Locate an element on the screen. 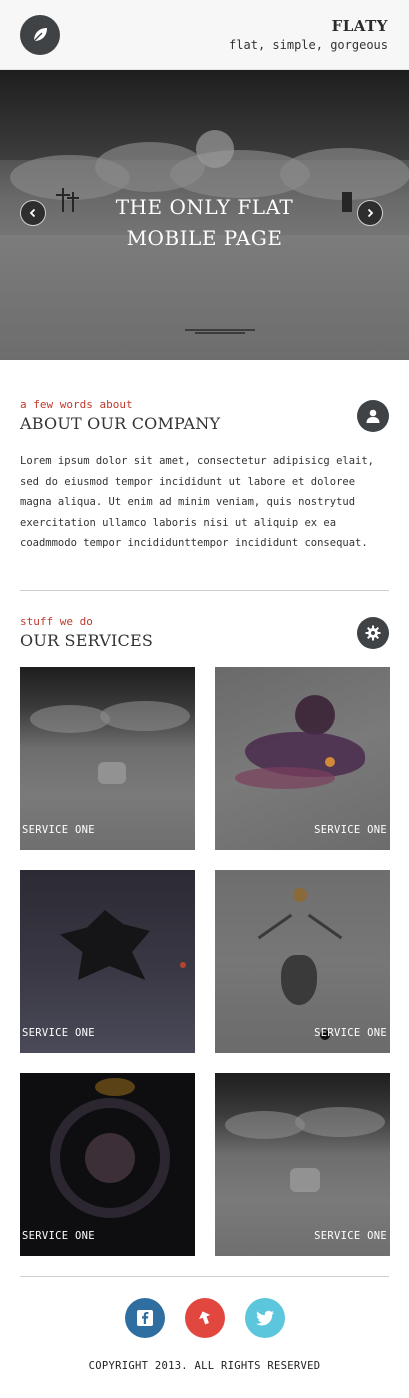 This screenshot has height=1398, width=409. slider-next-button is located at coordinates (370, 213).